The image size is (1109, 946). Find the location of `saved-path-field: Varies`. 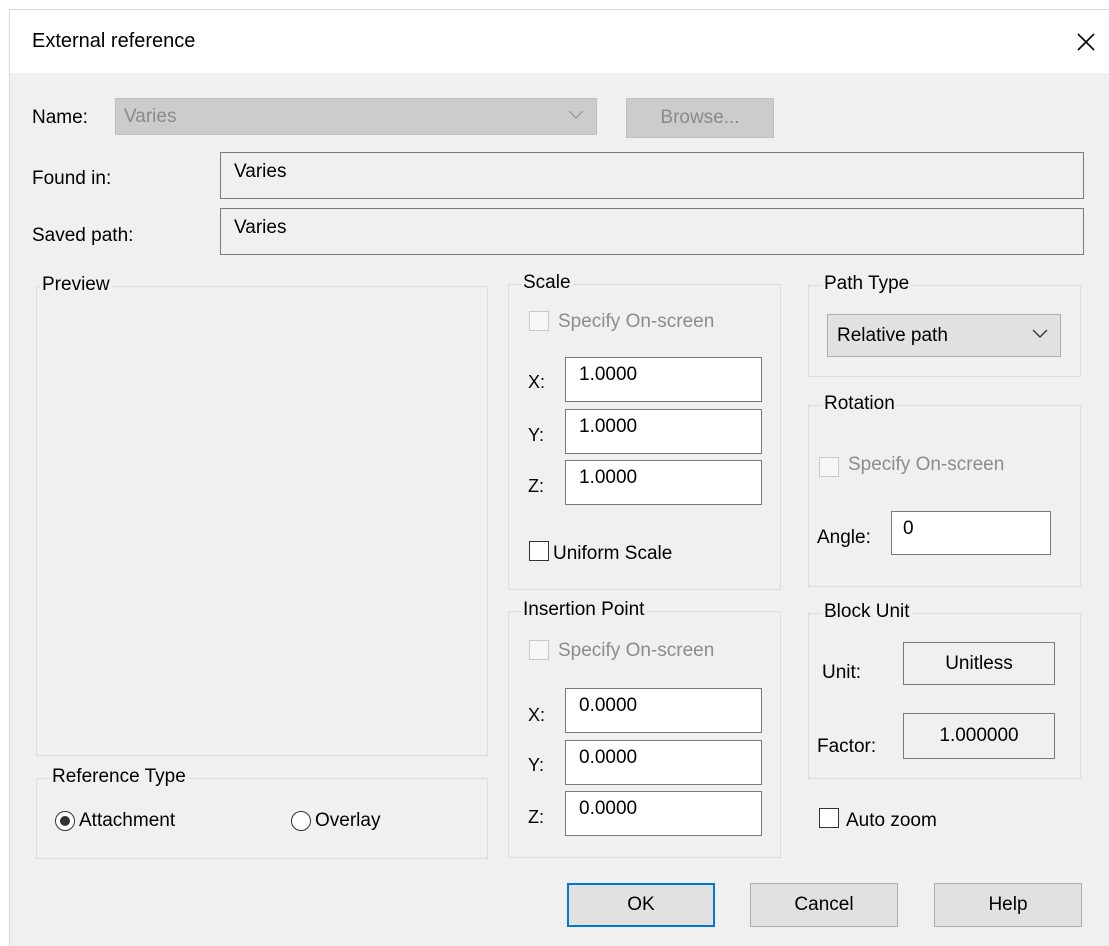

saved-path-field: Varies is located at coordinates (652, 231).